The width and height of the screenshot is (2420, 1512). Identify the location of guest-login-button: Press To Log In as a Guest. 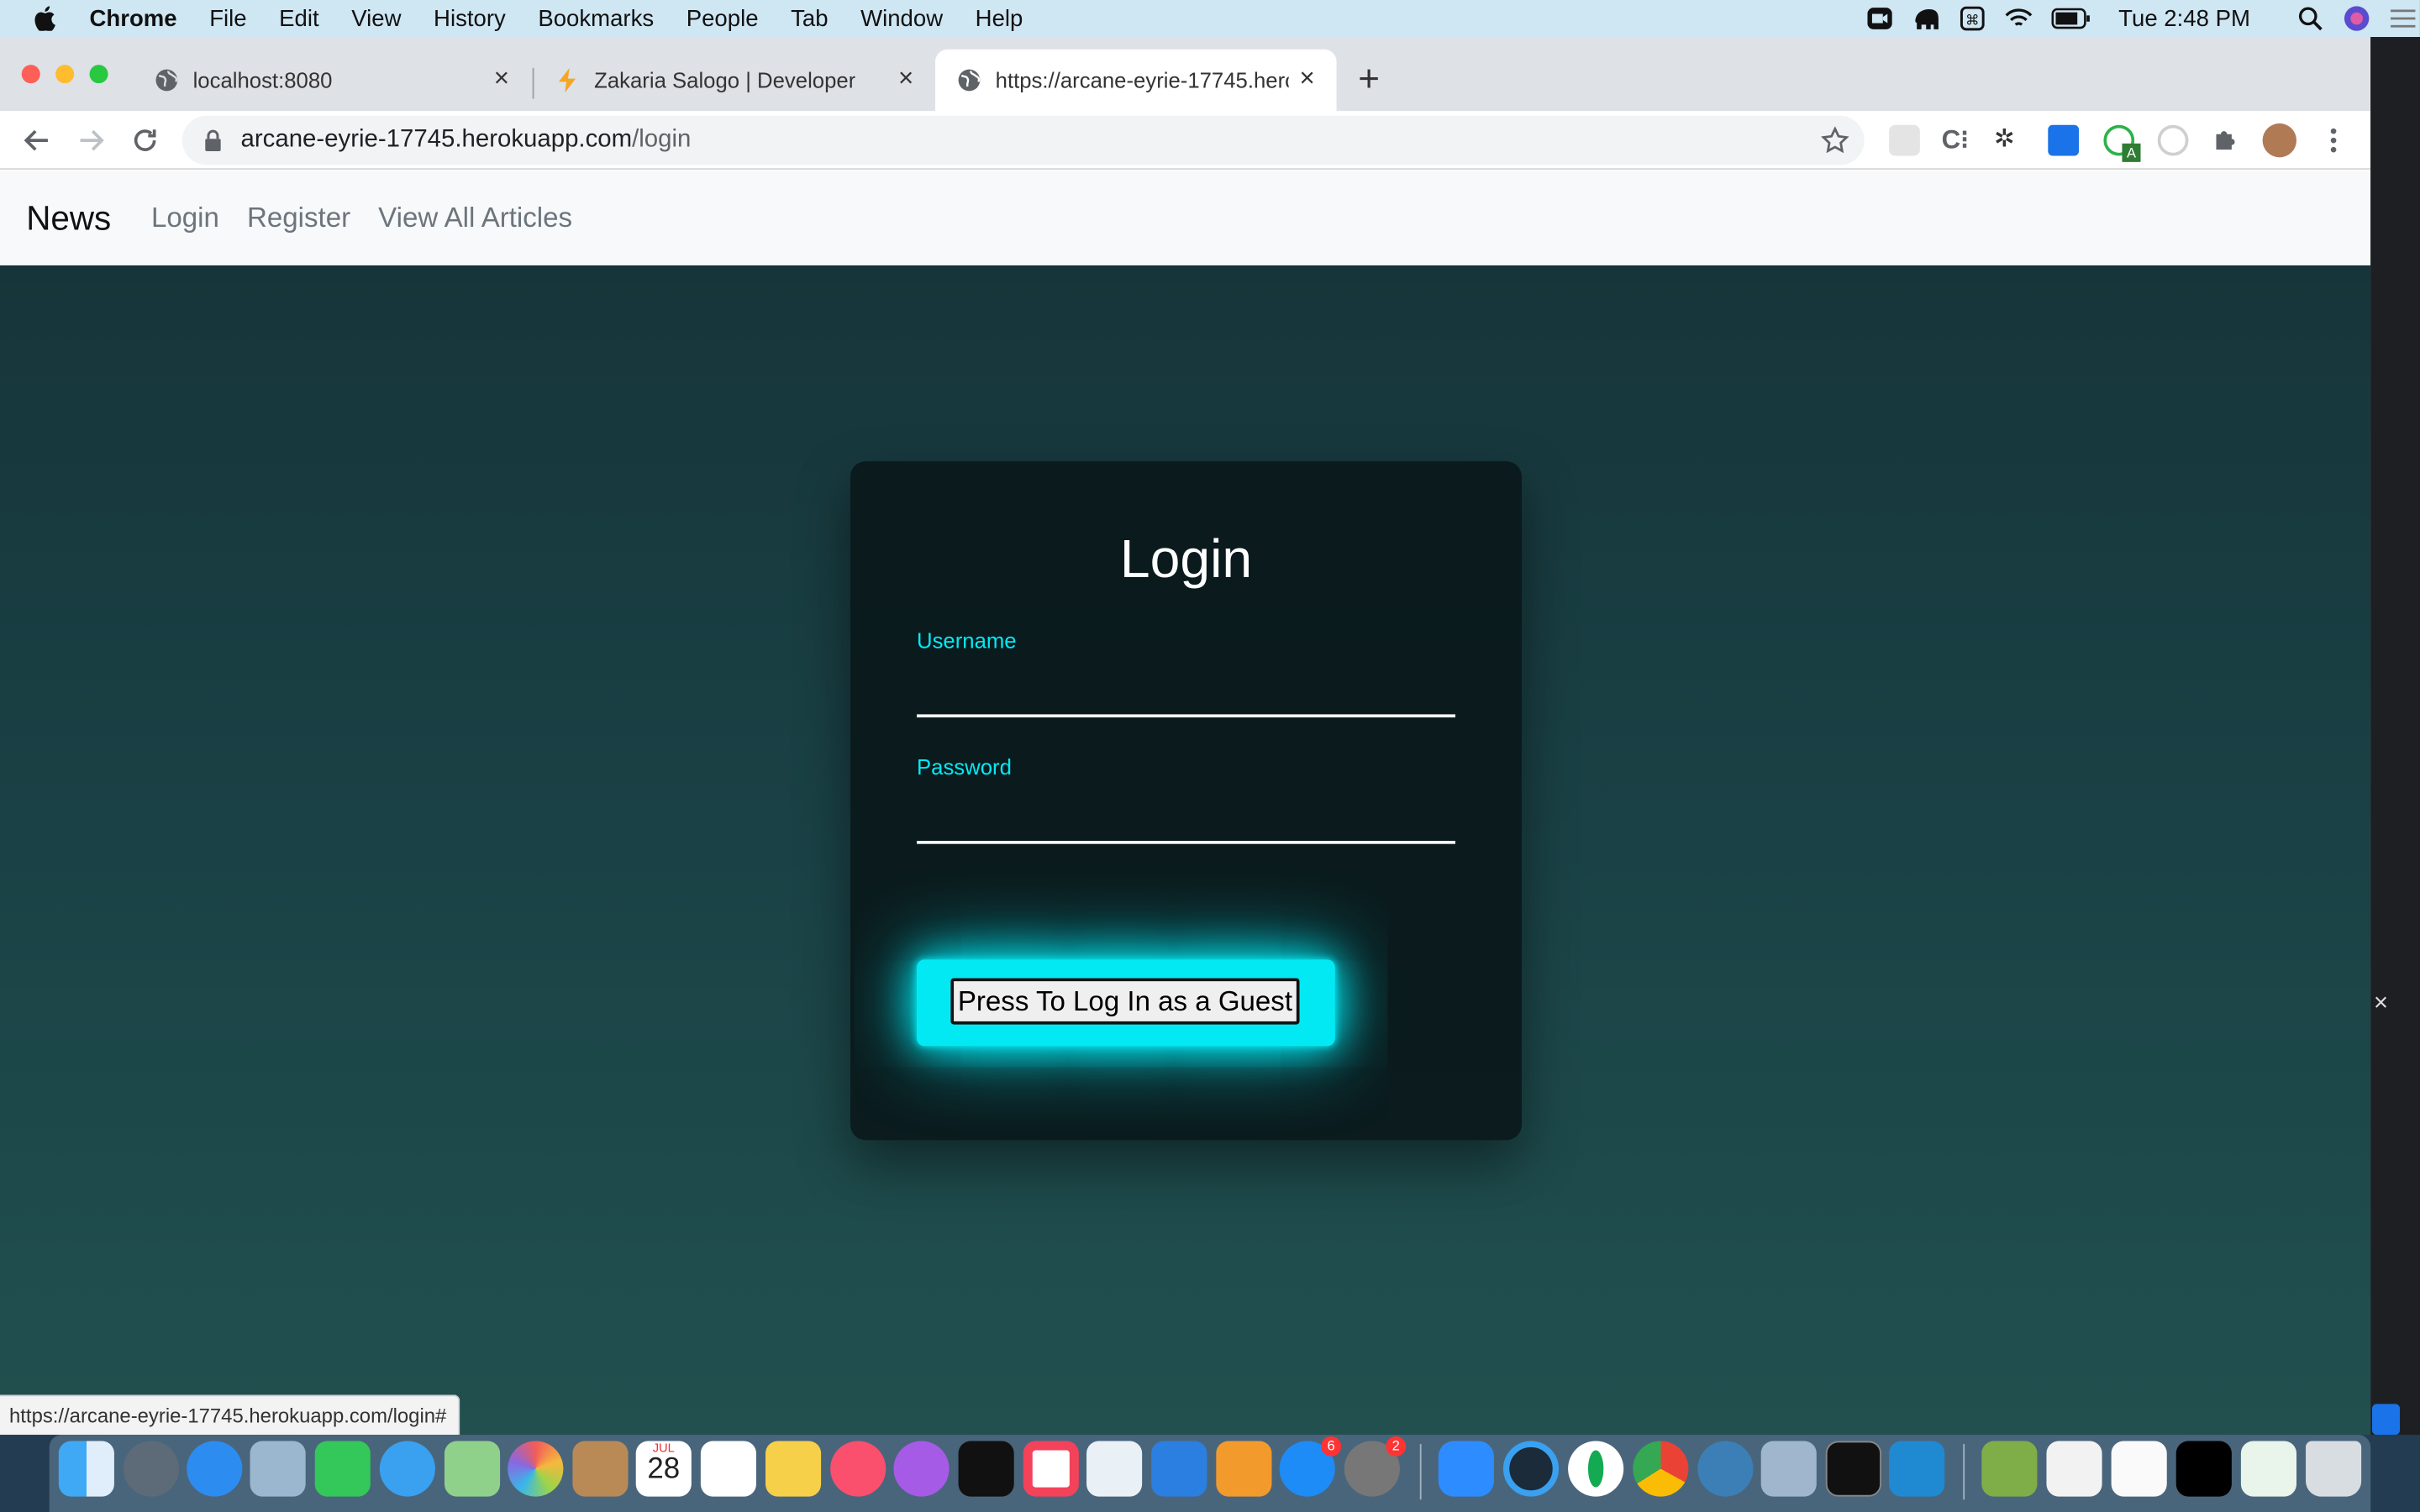
(1125, 1001).